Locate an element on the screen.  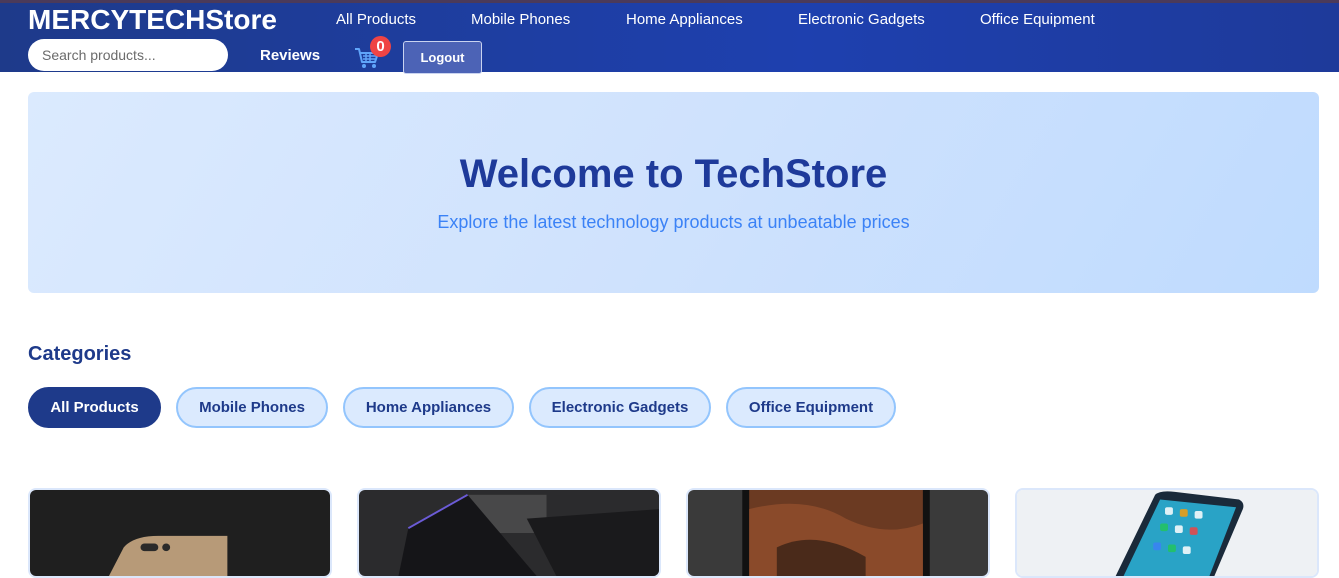
nav-home-appliances: Home Appliances is located at coordinates (684, 19).